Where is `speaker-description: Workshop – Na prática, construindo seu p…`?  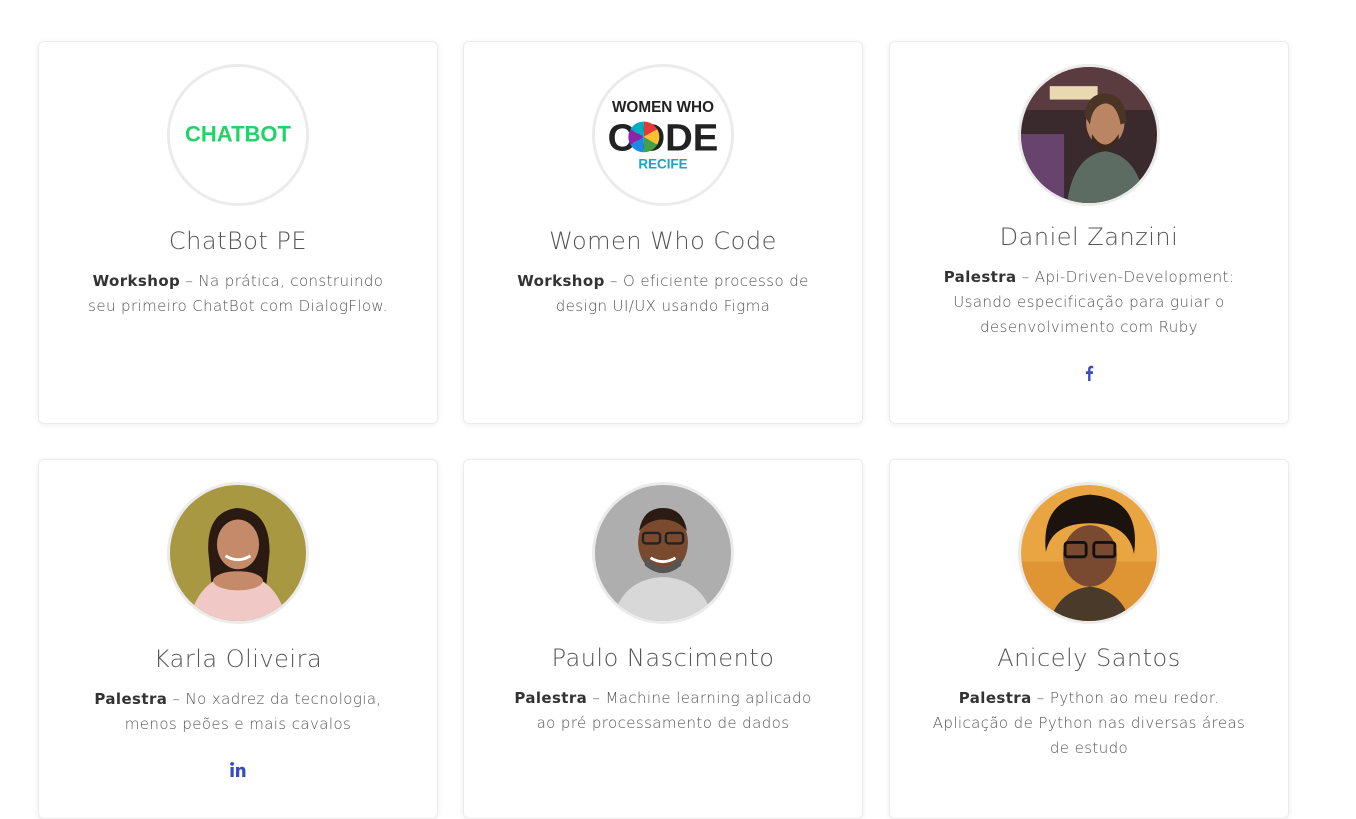
speaker-description: Workshop – Na prática, construindo seu p… is located at coordinates (238, 294).